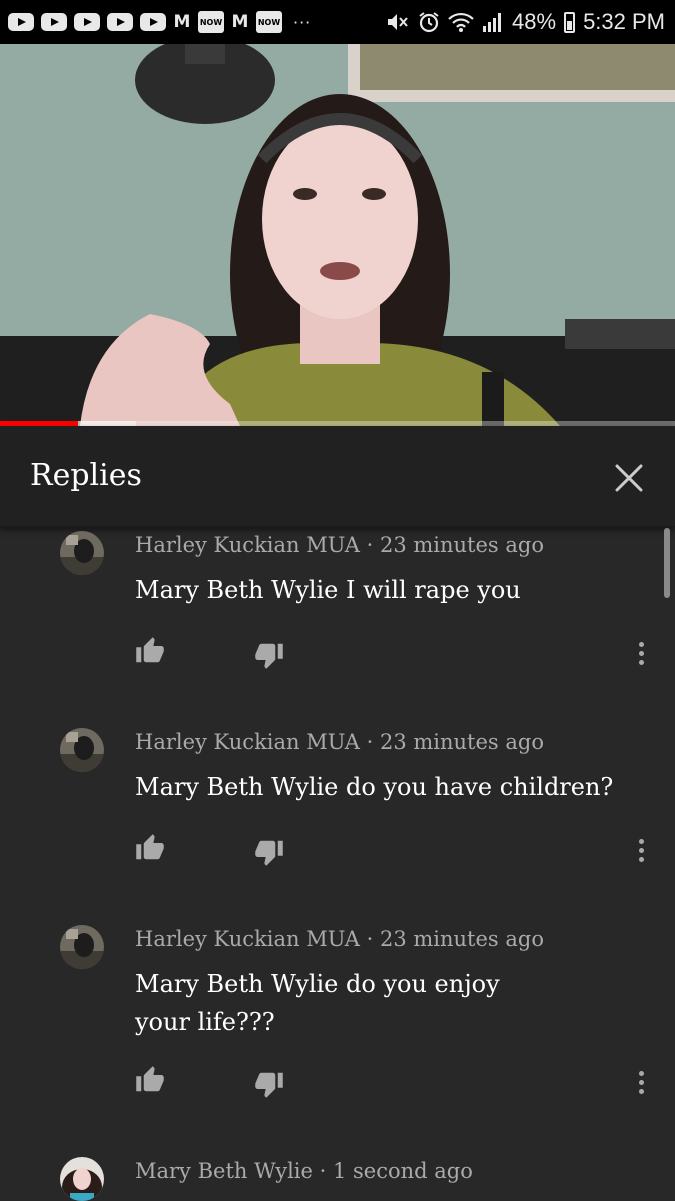 Image resolution: width=675 pixels, height=1201 pixels. I want to click on status-bar: M NOW M NOW ··· 48% 5:32 PM, so click(337, 22).